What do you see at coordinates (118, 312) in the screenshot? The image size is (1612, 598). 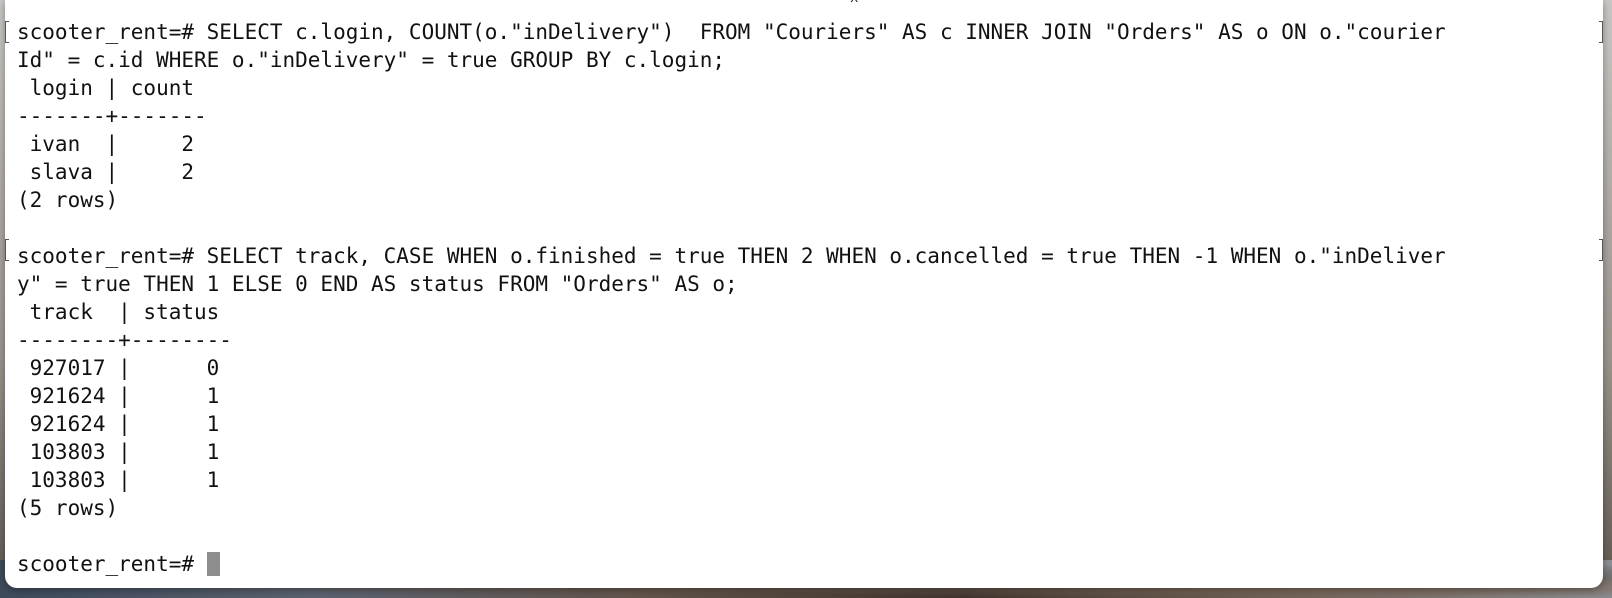 I see `result-header: track | status` at bounding box center [118, 312].